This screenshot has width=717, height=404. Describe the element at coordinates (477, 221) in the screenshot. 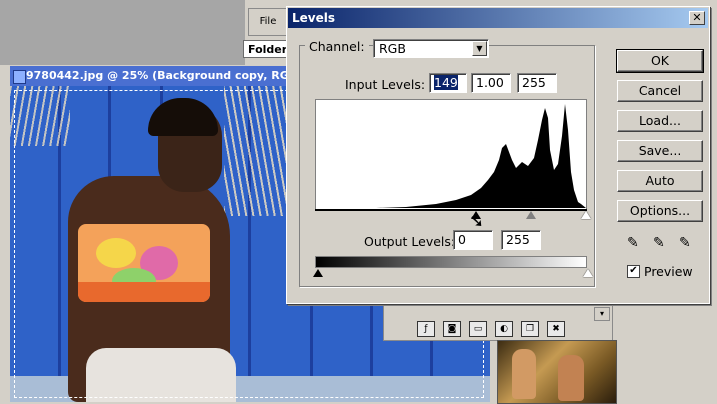

I see `arrow-cursor-icon: ➘` at that location.